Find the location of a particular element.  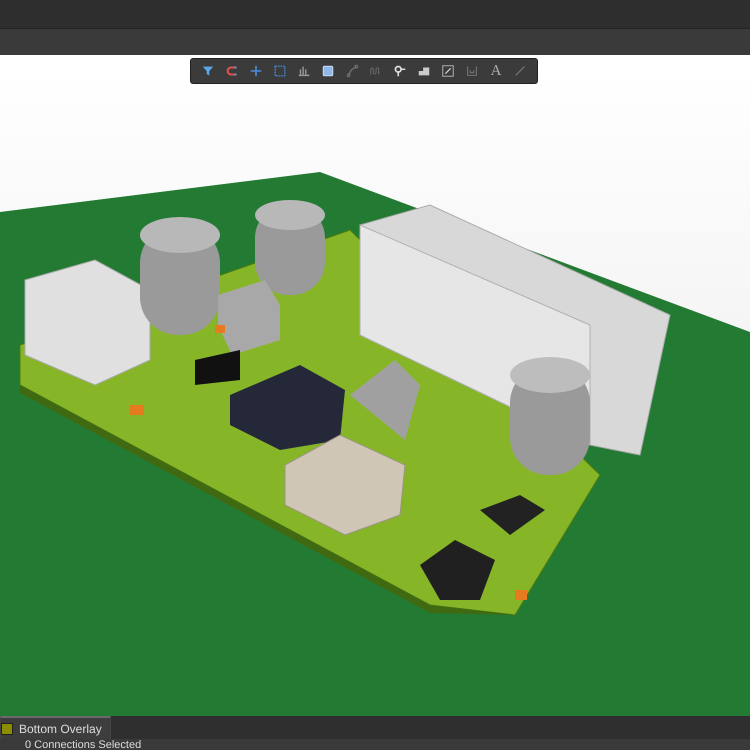

bracket-icon is located at coordinates (472, 71).